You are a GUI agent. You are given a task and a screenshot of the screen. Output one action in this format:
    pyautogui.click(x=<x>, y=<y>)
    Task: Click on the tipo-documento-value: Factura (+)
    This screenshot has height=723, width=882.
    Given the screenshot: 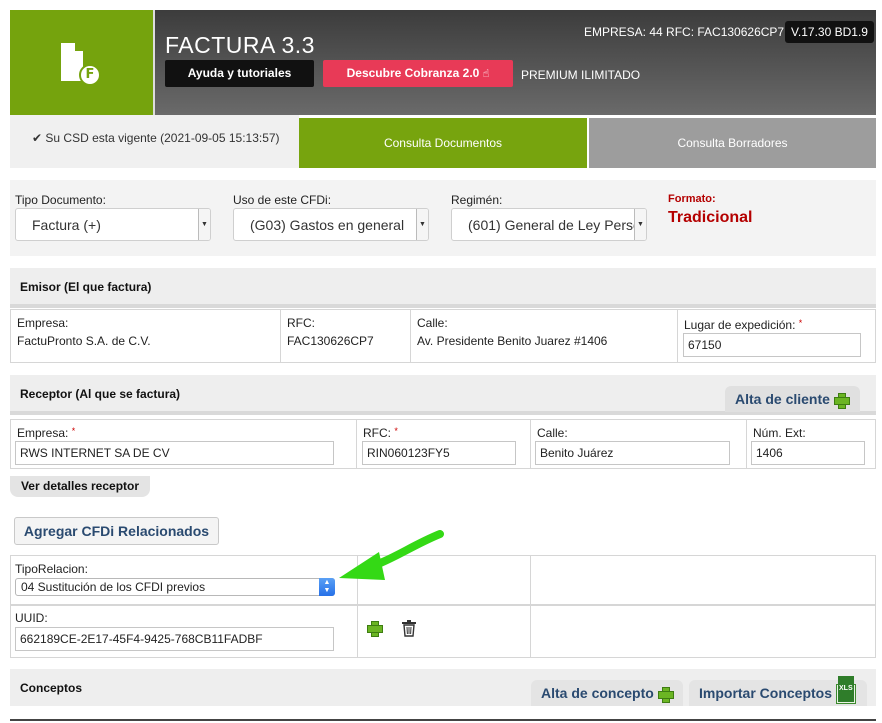 What is the action you would take?
    pyautogui.click(x=66, y=225)
    